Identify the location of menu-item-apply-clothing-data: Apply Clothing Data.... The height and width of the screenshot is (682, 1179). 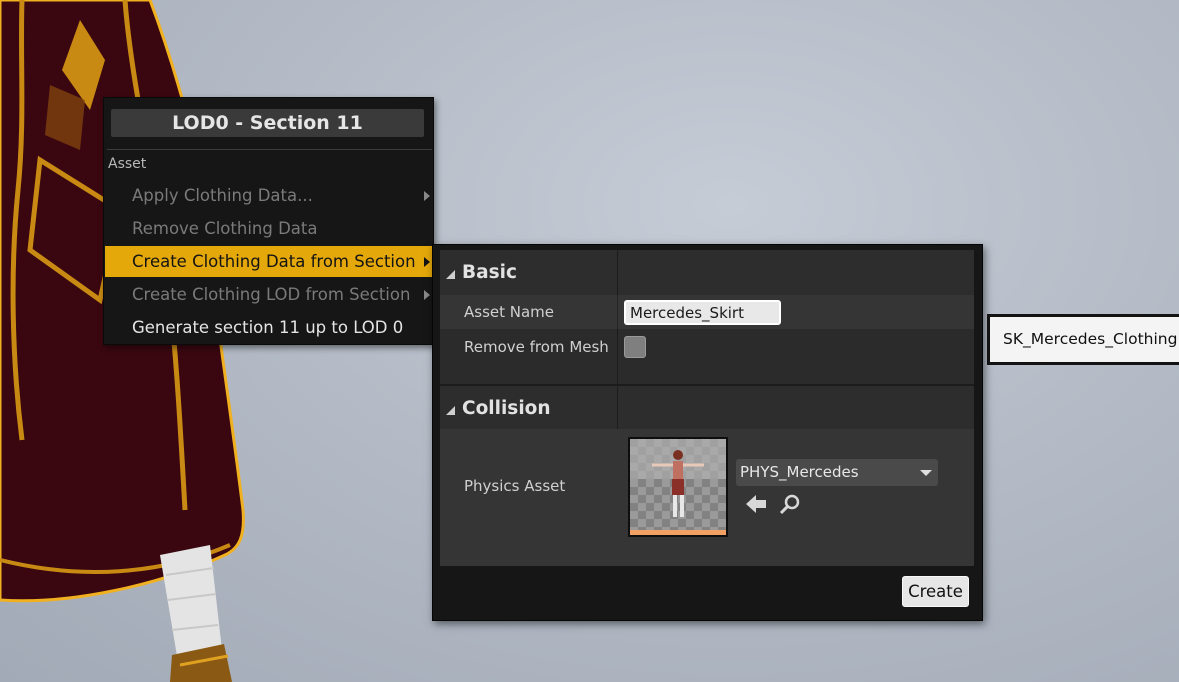
(269, 195).